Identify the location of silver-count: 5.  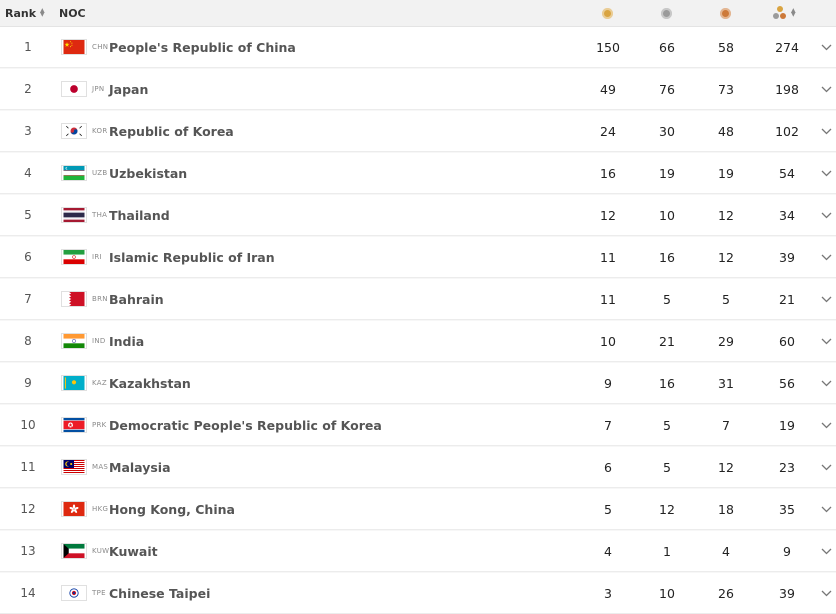
(667, 425).